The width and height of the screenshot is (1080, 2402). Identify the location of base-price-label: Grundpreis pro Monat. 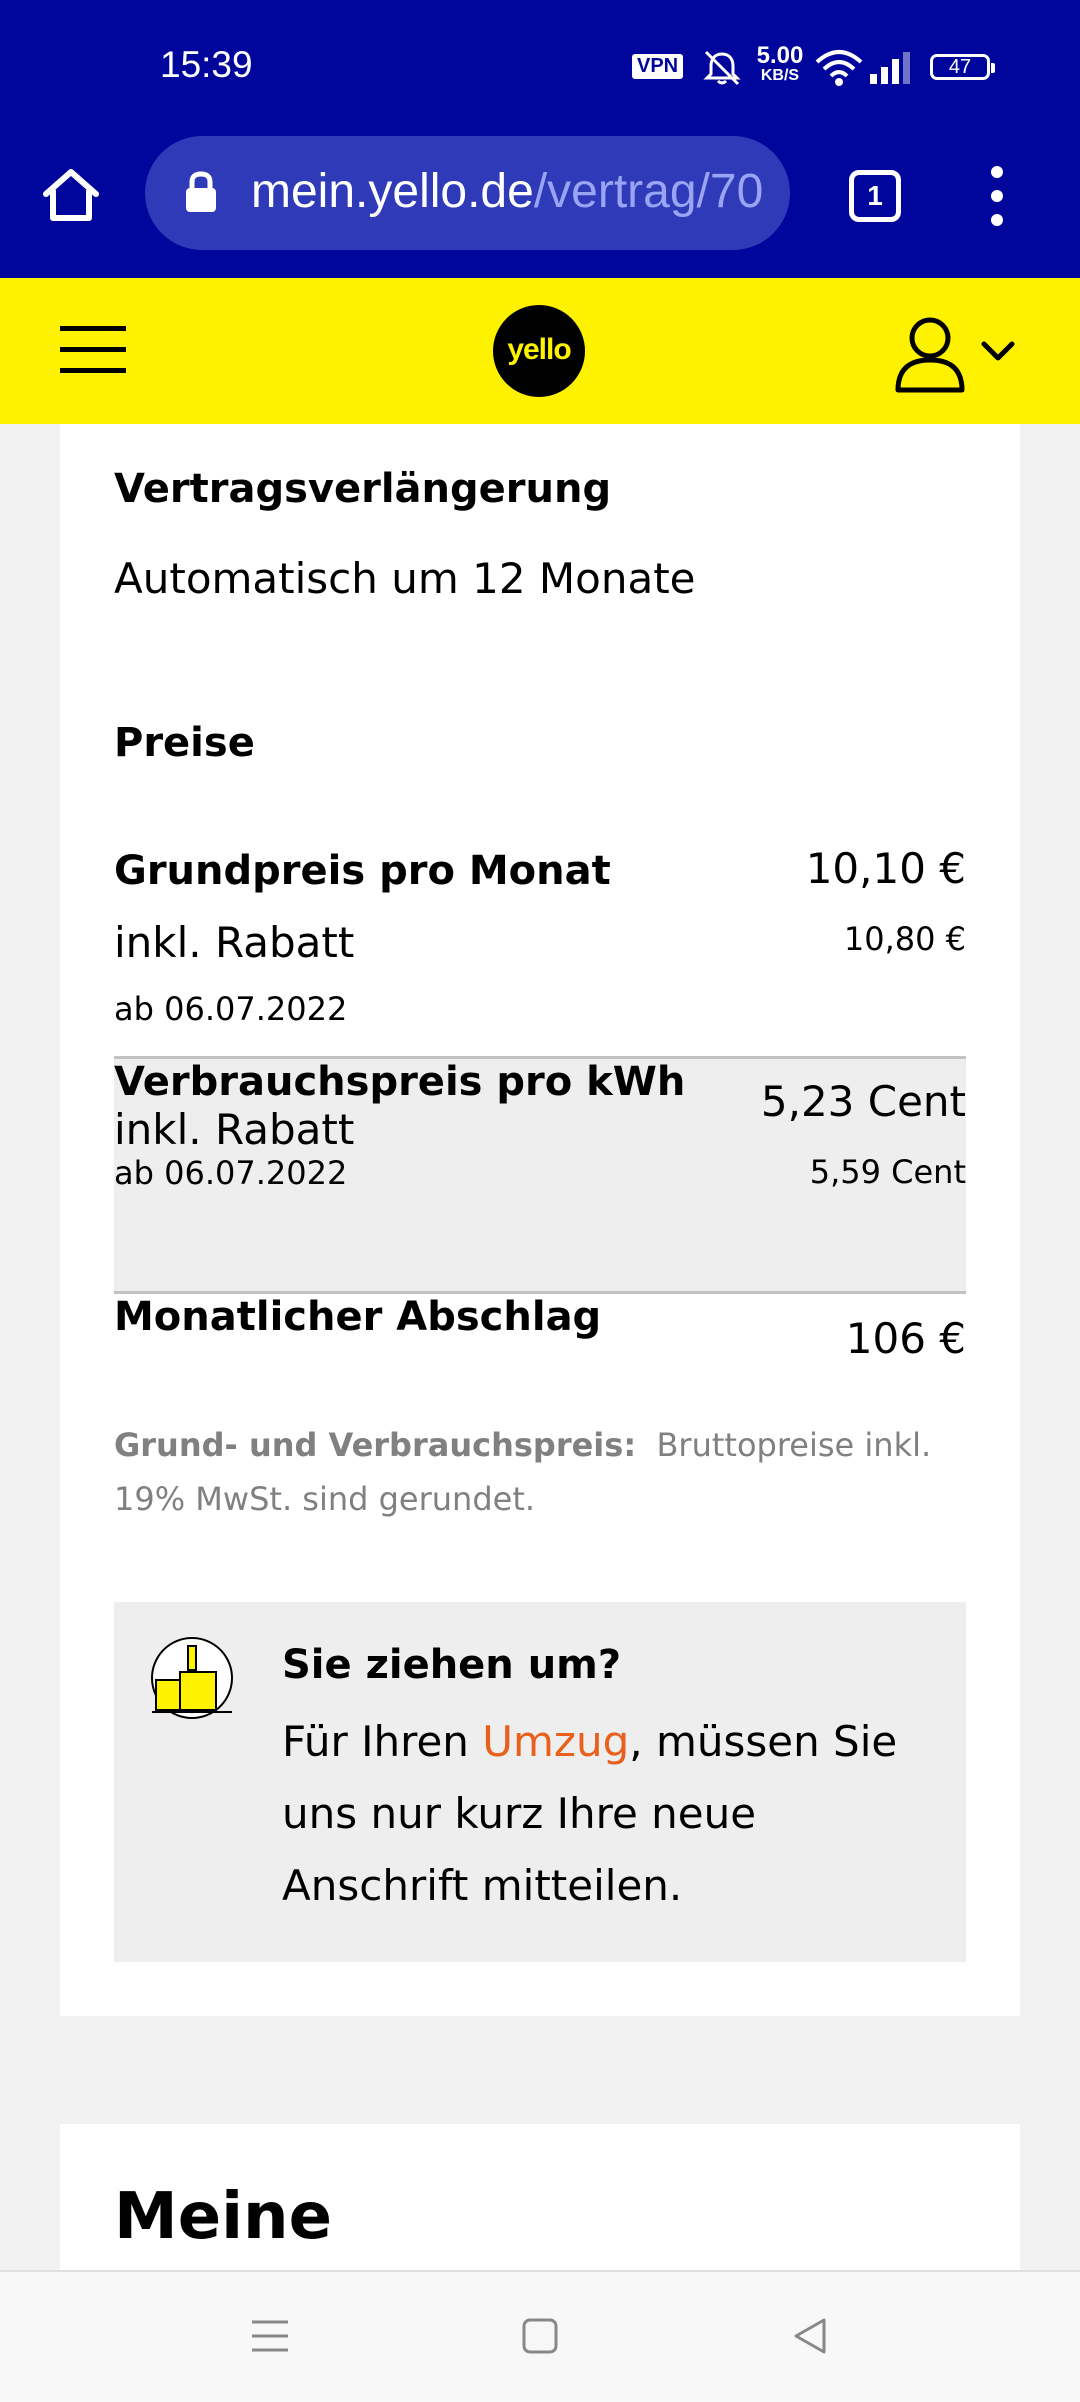
(362, 871).